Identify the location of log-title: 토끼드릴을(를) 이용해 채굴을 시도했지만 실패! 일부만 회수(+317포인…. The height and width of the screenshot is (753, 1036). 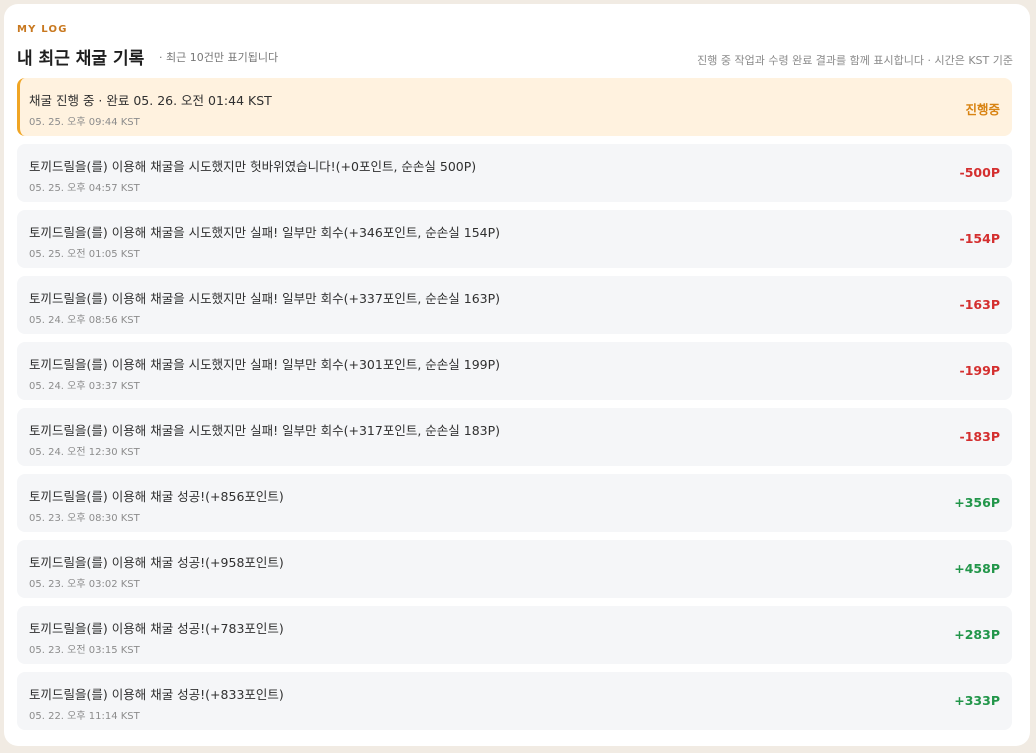
(265, 430).